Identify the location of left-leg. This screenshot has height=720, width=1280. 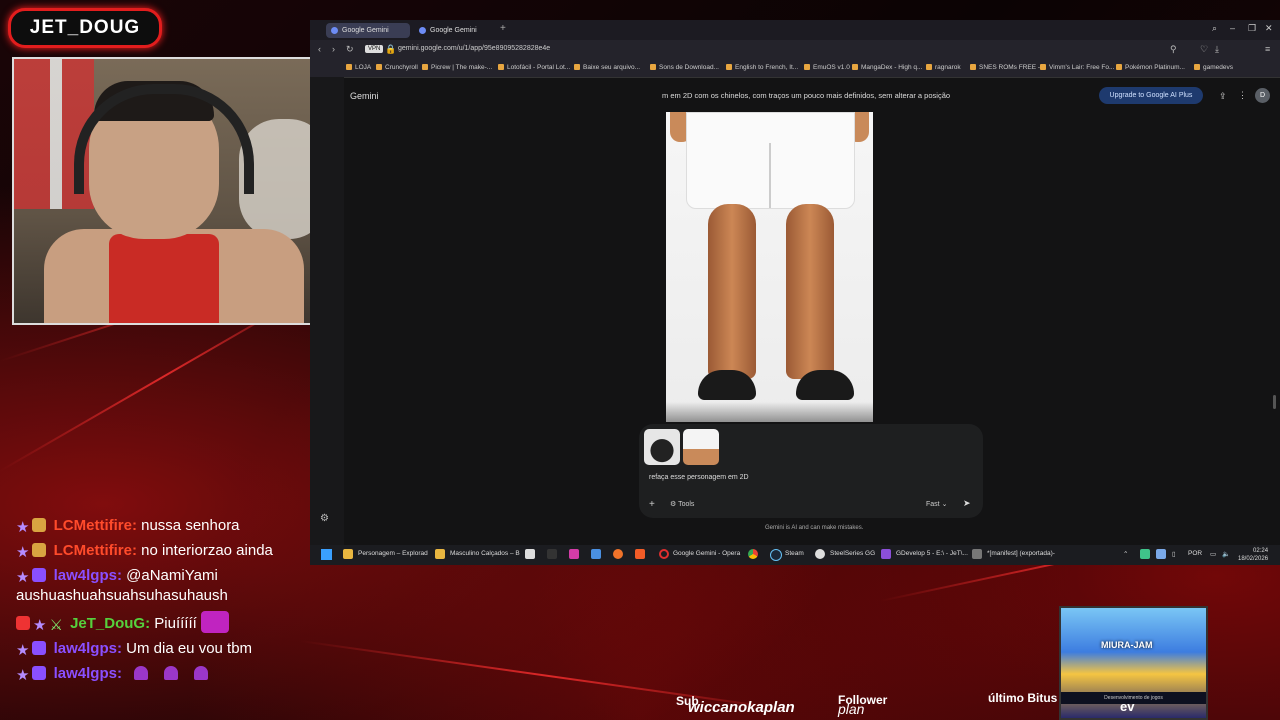
(732, 291).